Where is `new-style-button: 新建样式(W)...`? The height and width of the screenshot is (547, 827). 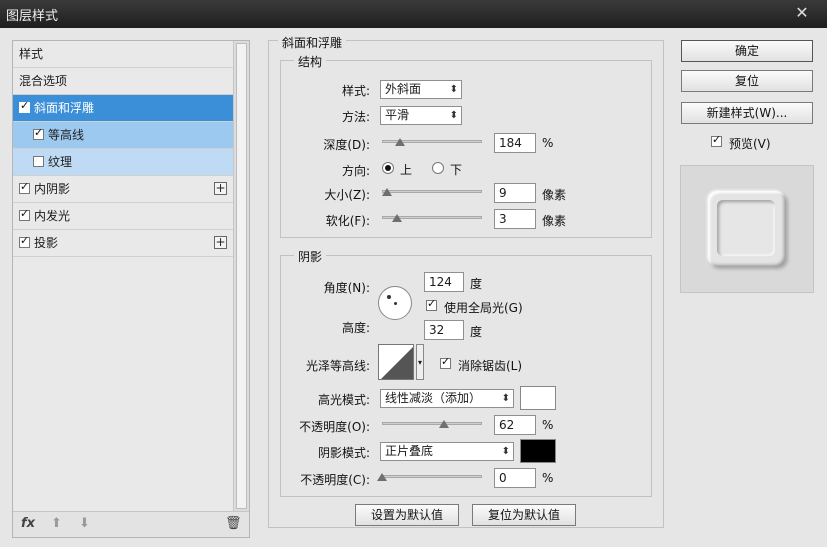 new-style-button: 新建样式(W)... is located at coordinates (747, 113).